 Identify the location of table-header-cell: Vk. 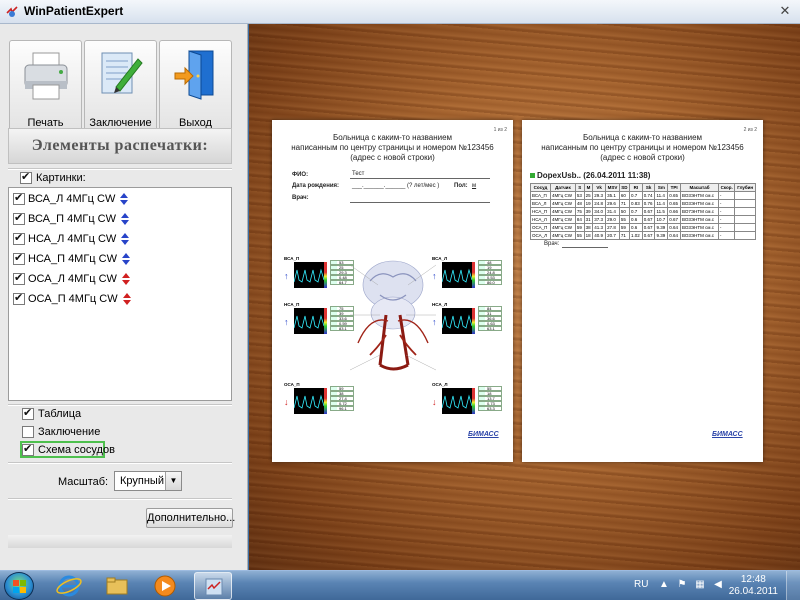
(599, 187).